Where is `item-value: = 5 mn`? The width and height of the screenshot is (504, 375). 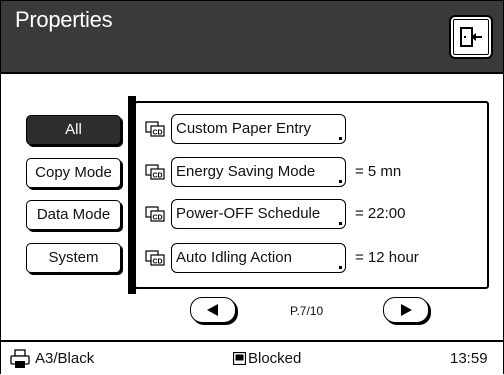 item-value: = 5 mn is located at coordinates (378, 171).